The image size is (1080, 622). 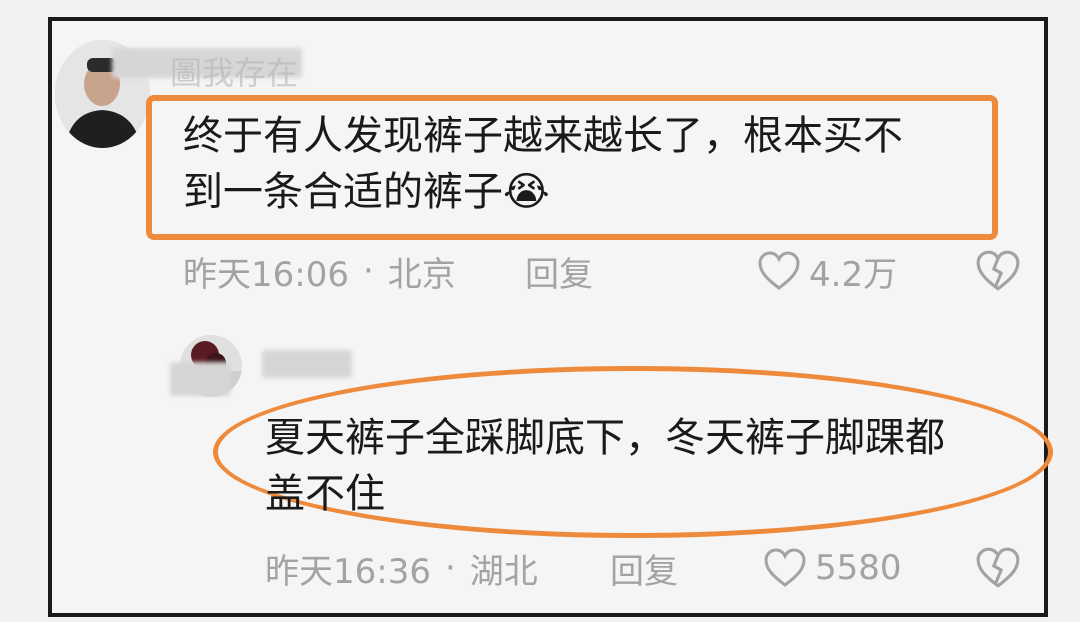 What do you see at coordinates (343, 192) in the screenshot?
I see `comment-text-1-line-2-text: 到一条合适的裤子` at bounding box center [343, 192].